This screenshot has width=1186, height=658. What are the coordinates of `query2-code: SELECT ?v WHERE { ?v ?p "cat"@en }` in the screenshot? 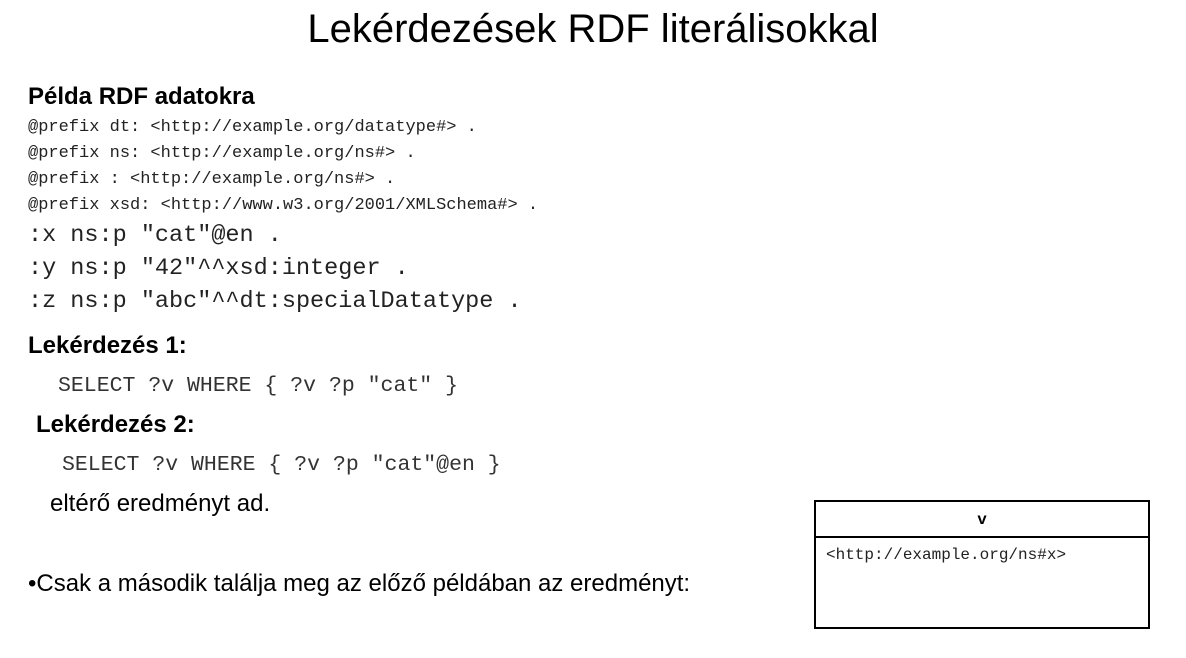 It's located at (281, 465).